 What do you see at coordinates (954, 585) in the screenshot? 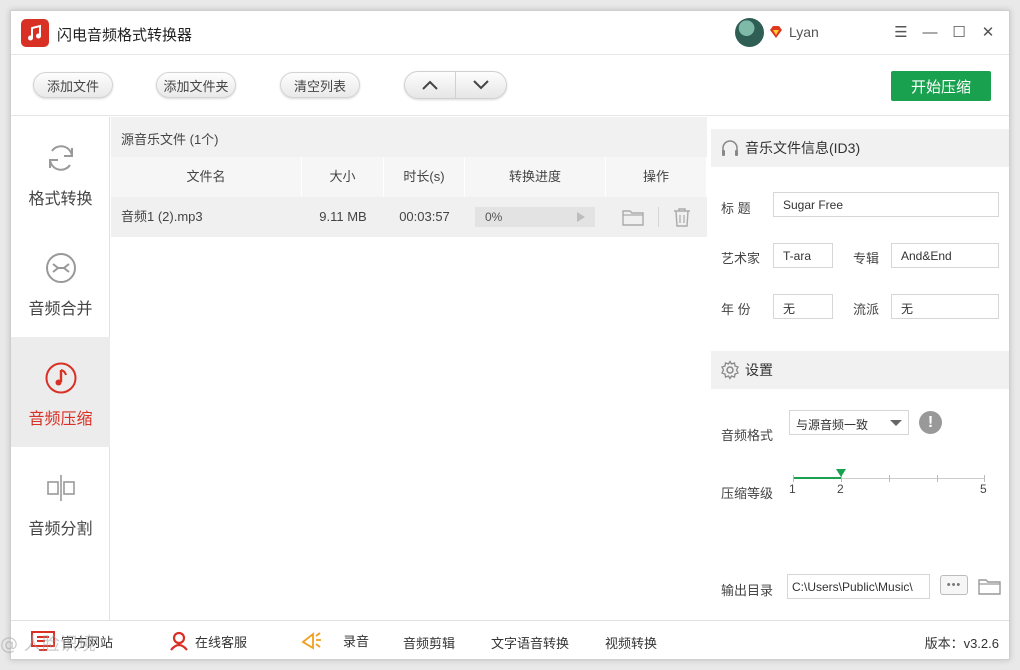
I see `browse-button: •••` at bounding box center [954, 585].